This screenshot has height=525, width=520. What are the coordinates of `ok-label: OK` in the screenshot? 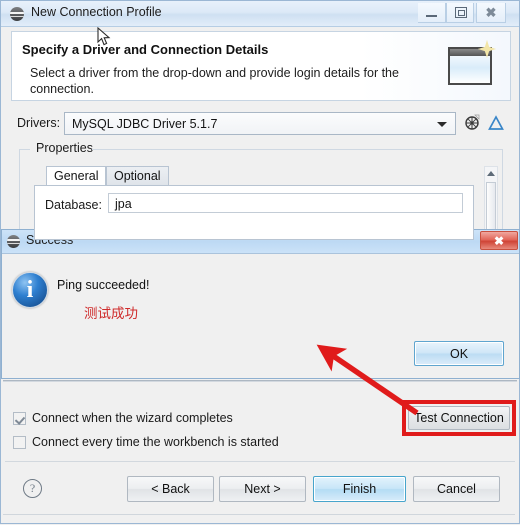 It's located at (459, 353).